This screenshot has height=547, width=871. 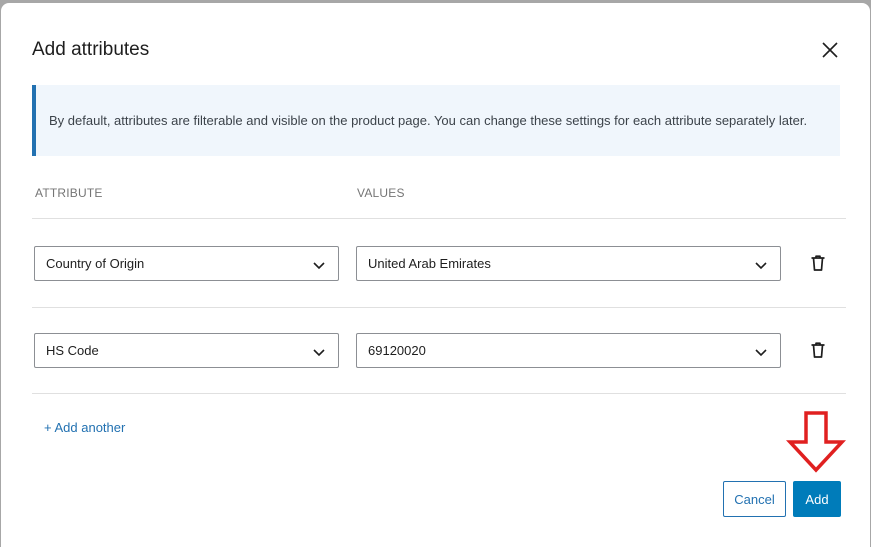 I want to click on delete-row-2-button, so click(x=818, y=350).